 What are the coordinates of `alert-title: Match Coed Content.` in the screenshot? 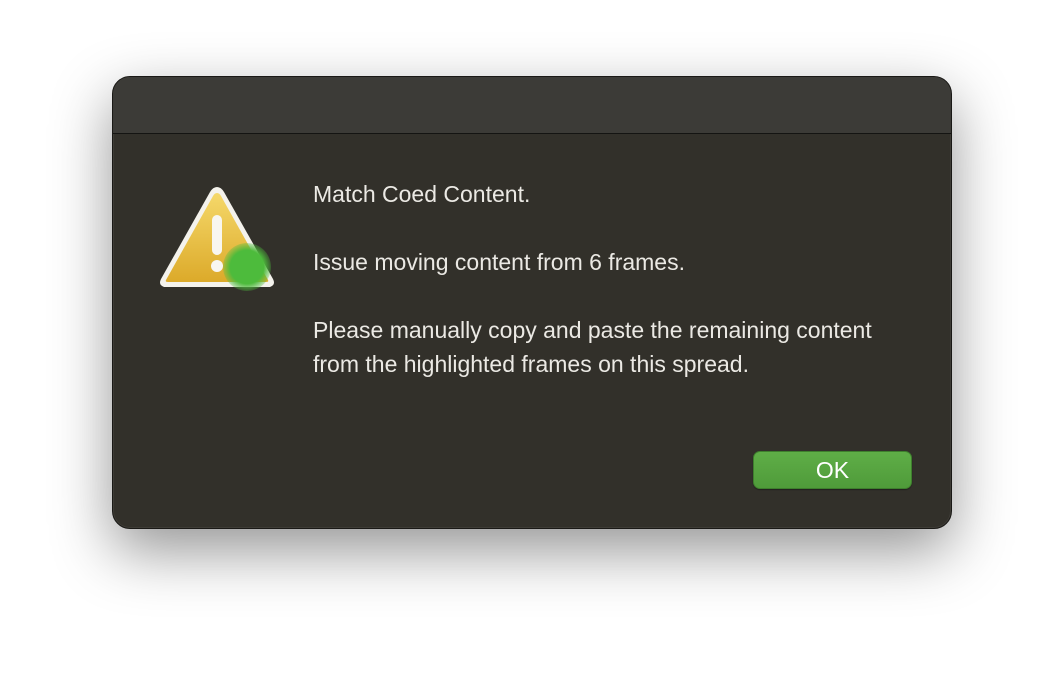 It's located at (422, 194).